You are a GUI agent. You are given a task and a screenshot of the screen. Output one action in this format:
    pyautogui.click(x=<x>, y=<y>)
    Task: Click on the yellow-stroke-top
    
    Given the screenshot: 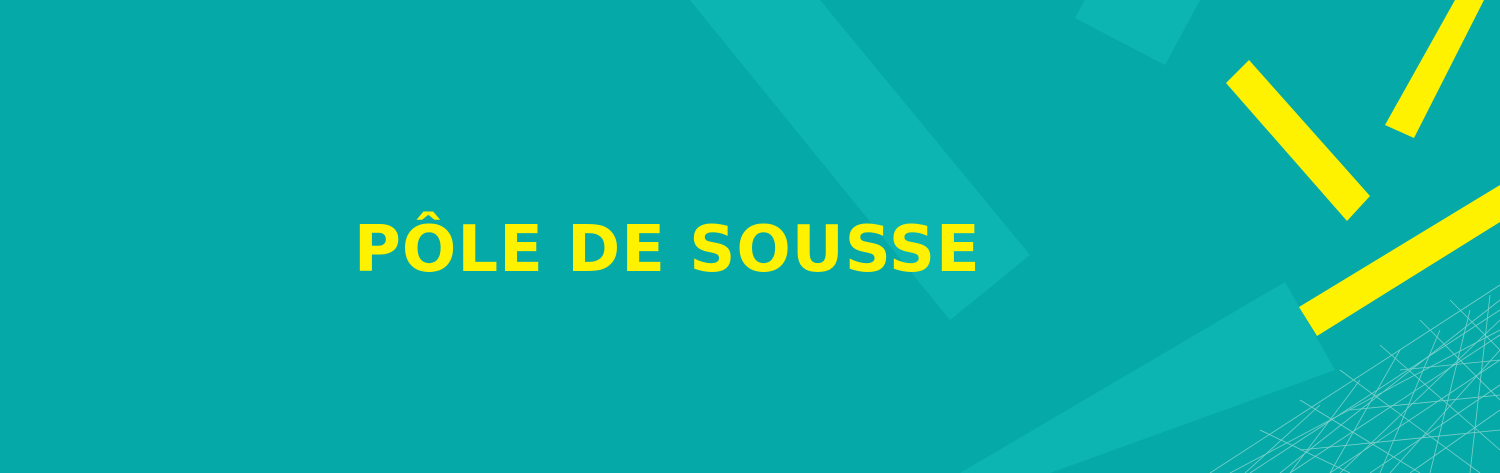 What is the action you would take?
    pyautogui.click(x=1434, y=69)
    